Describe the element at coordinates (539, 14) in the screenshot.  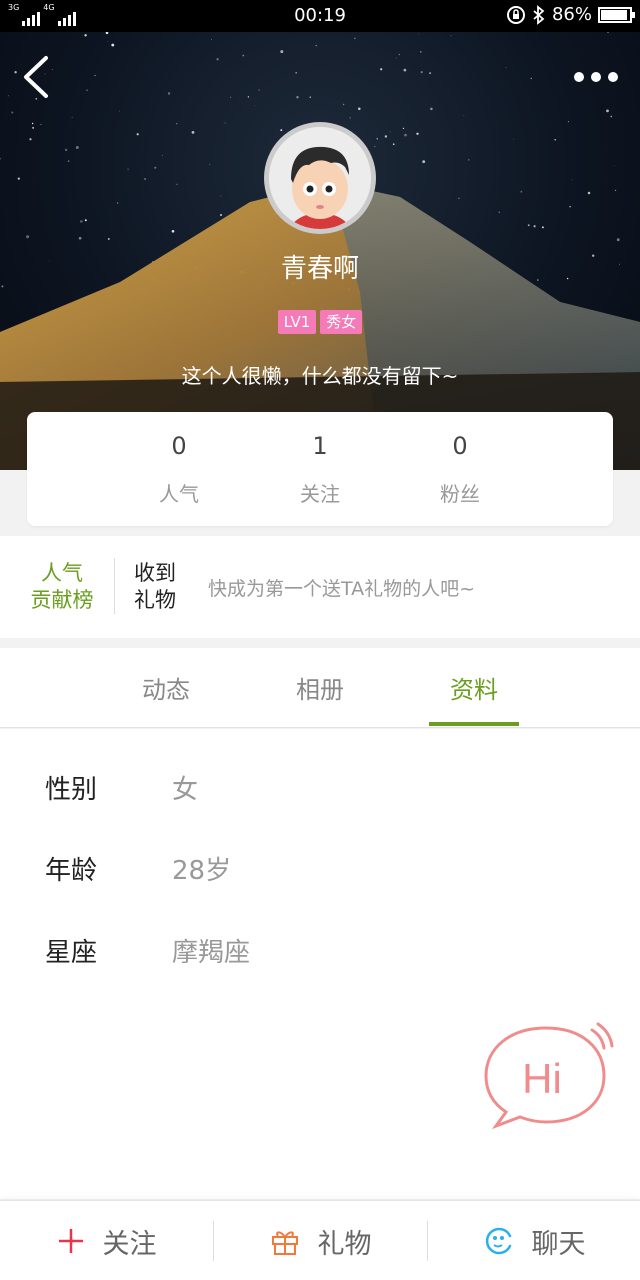
I see `bluetooth-icon` at that location.